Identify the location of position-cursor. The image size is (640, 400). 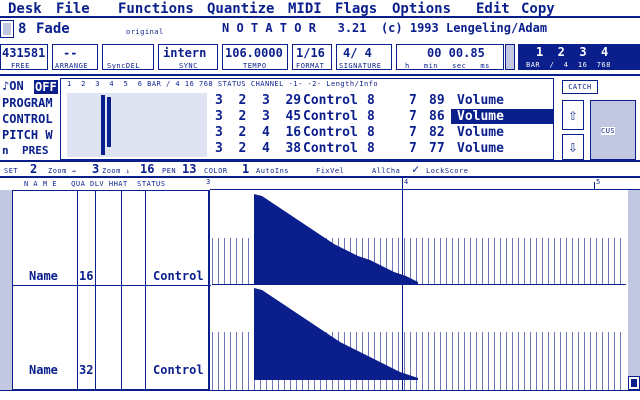
(103, 125).